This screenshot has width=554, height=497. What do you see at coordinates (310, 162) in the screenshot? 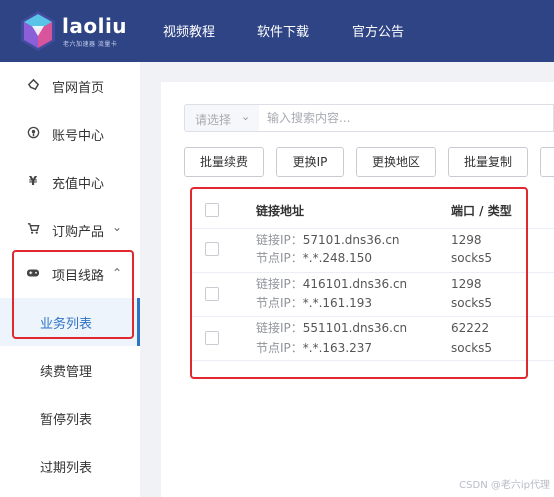
I see `change-ip-button: 更换IP` at bounding box center [310, 162].